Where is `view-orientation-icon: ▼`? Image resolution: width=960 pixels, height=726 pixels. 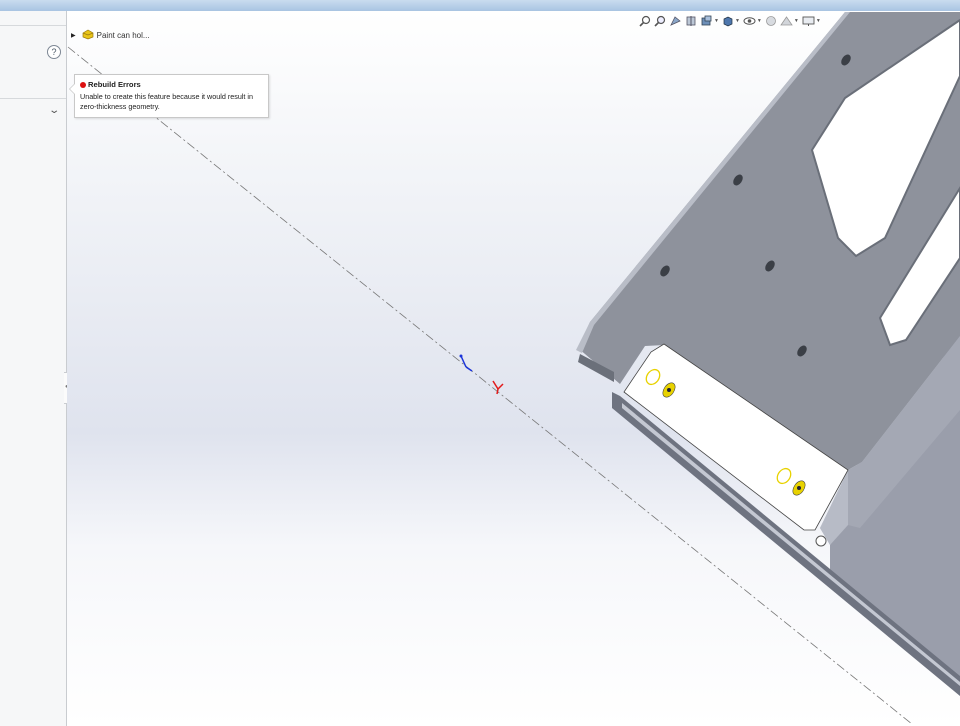 view-orientation-icon: ▼ is located at coordinates (709, 21).